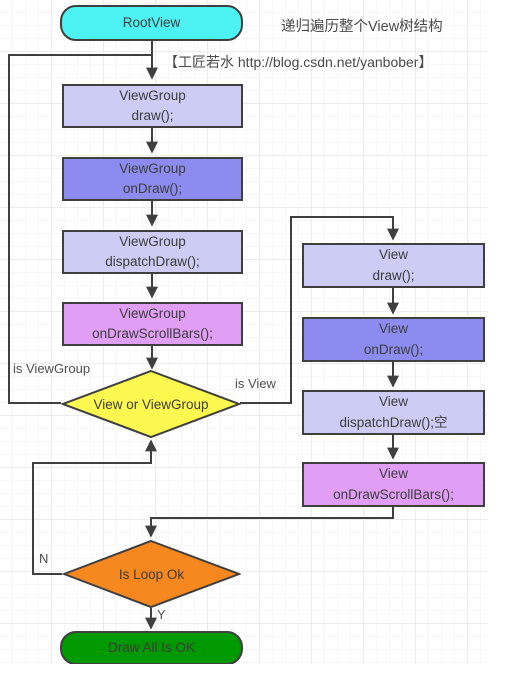 This screenshot has width=521, height=677. Describe the element at coordinates (152, 333) in the screenshot. I see `node-viewgroup-ondrawscrollbars-line2: onDrawScrollBars();` at that location.